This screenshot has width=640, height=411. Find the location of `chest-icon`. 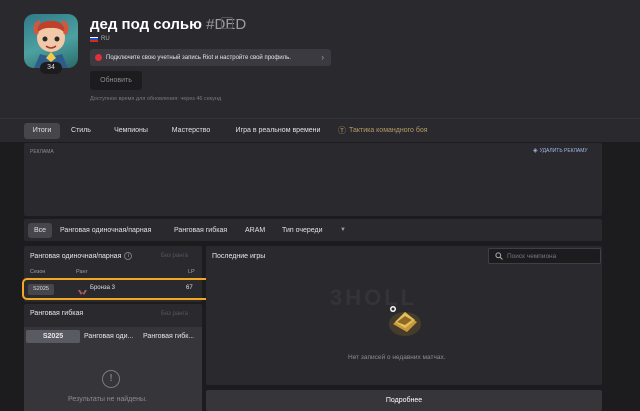

chest-icon is located at coordinates (405, 322).